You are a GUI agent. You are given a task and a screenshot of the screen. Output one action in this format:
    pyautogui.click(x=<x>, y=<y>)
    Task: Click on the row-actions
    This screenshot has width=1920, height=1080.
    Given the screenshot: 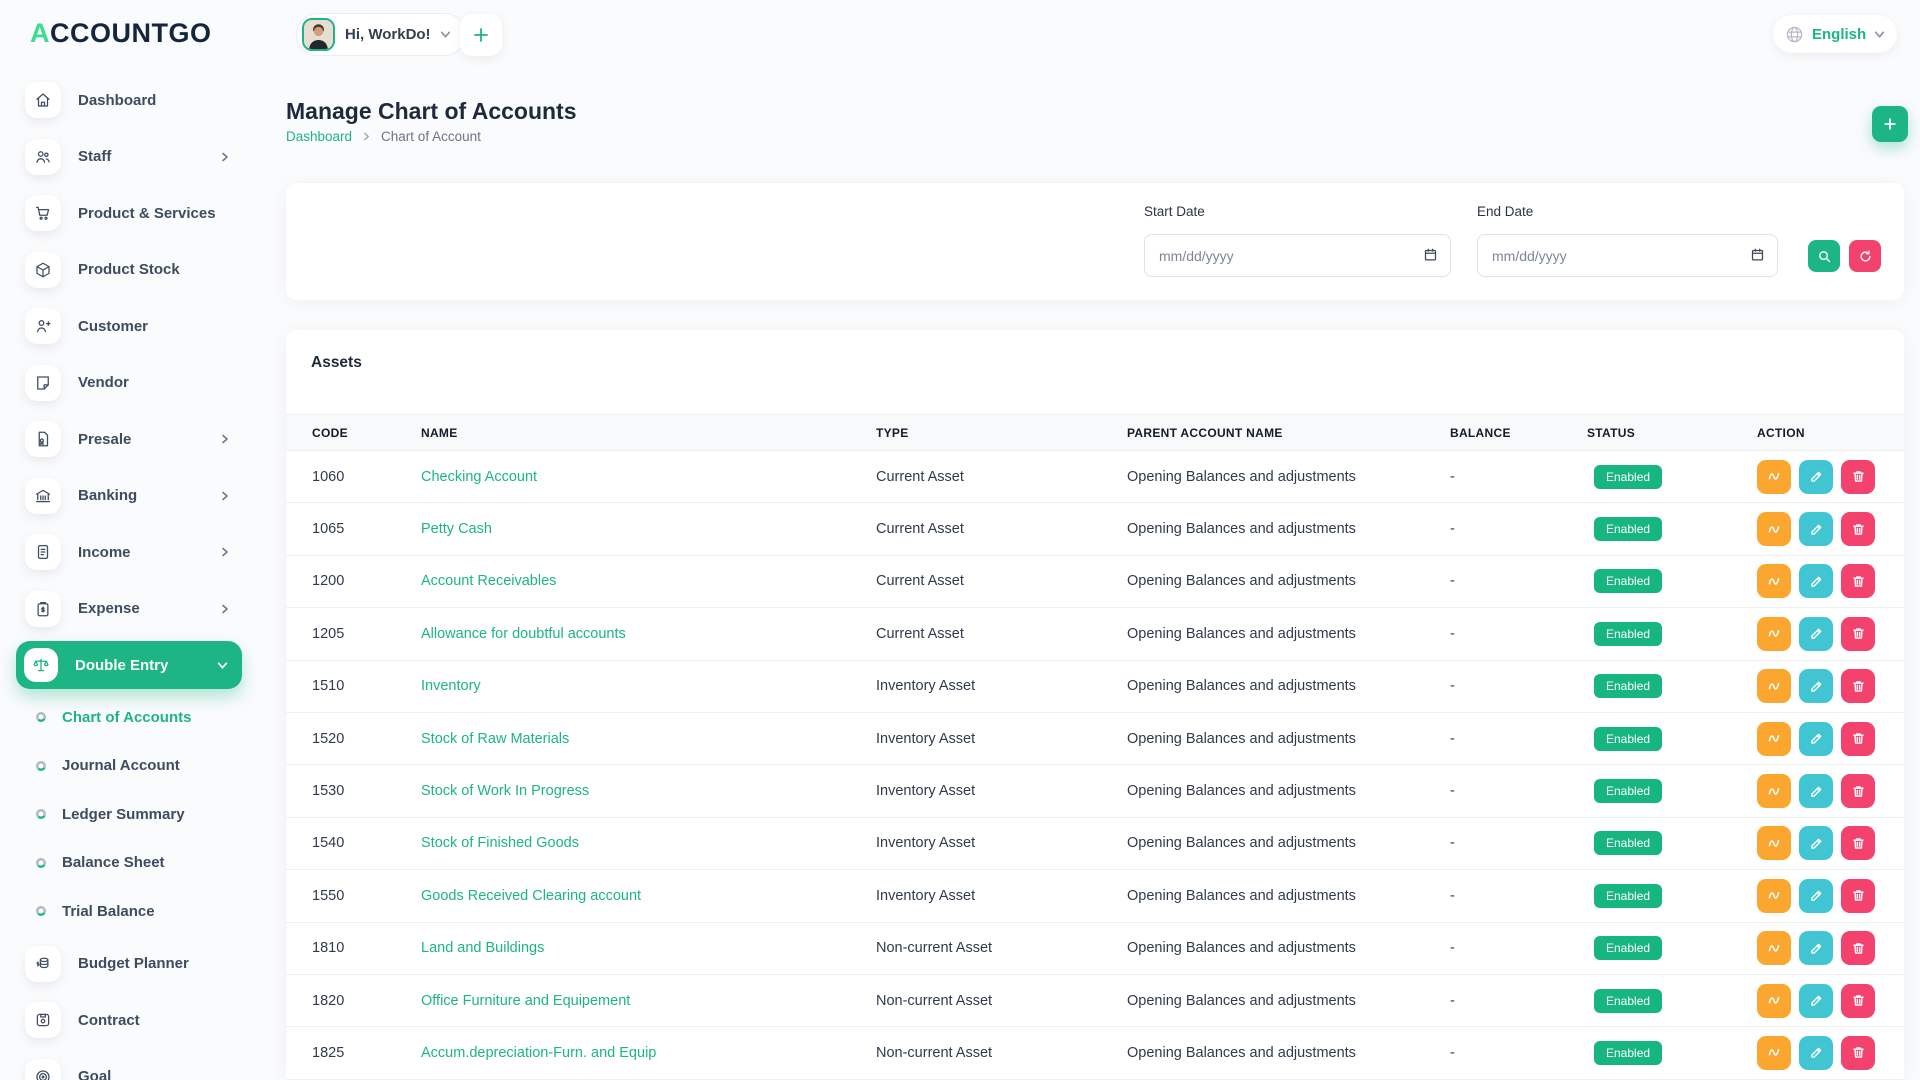 What is the action you would take?
    pyautogui.click(x=1830, y=791)
    